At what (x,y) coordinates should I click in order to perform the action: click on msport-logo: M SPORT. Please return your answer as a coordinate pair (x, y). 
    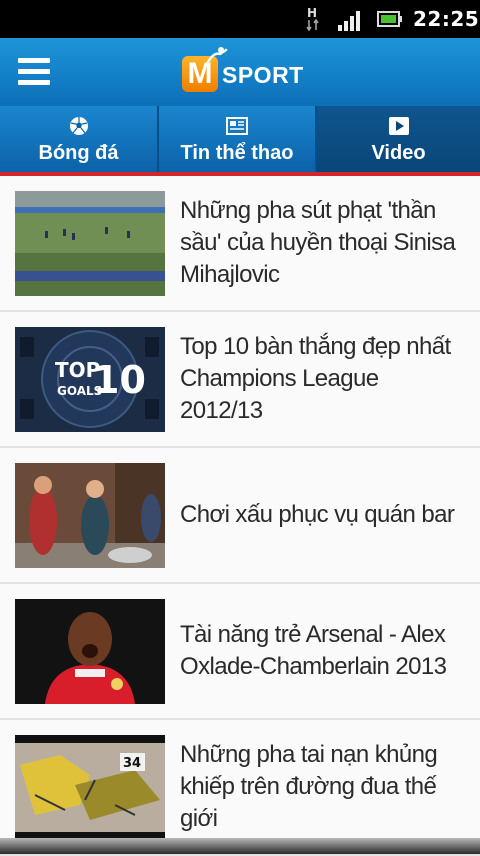
    Looking at the image, I should click on (247, 70).